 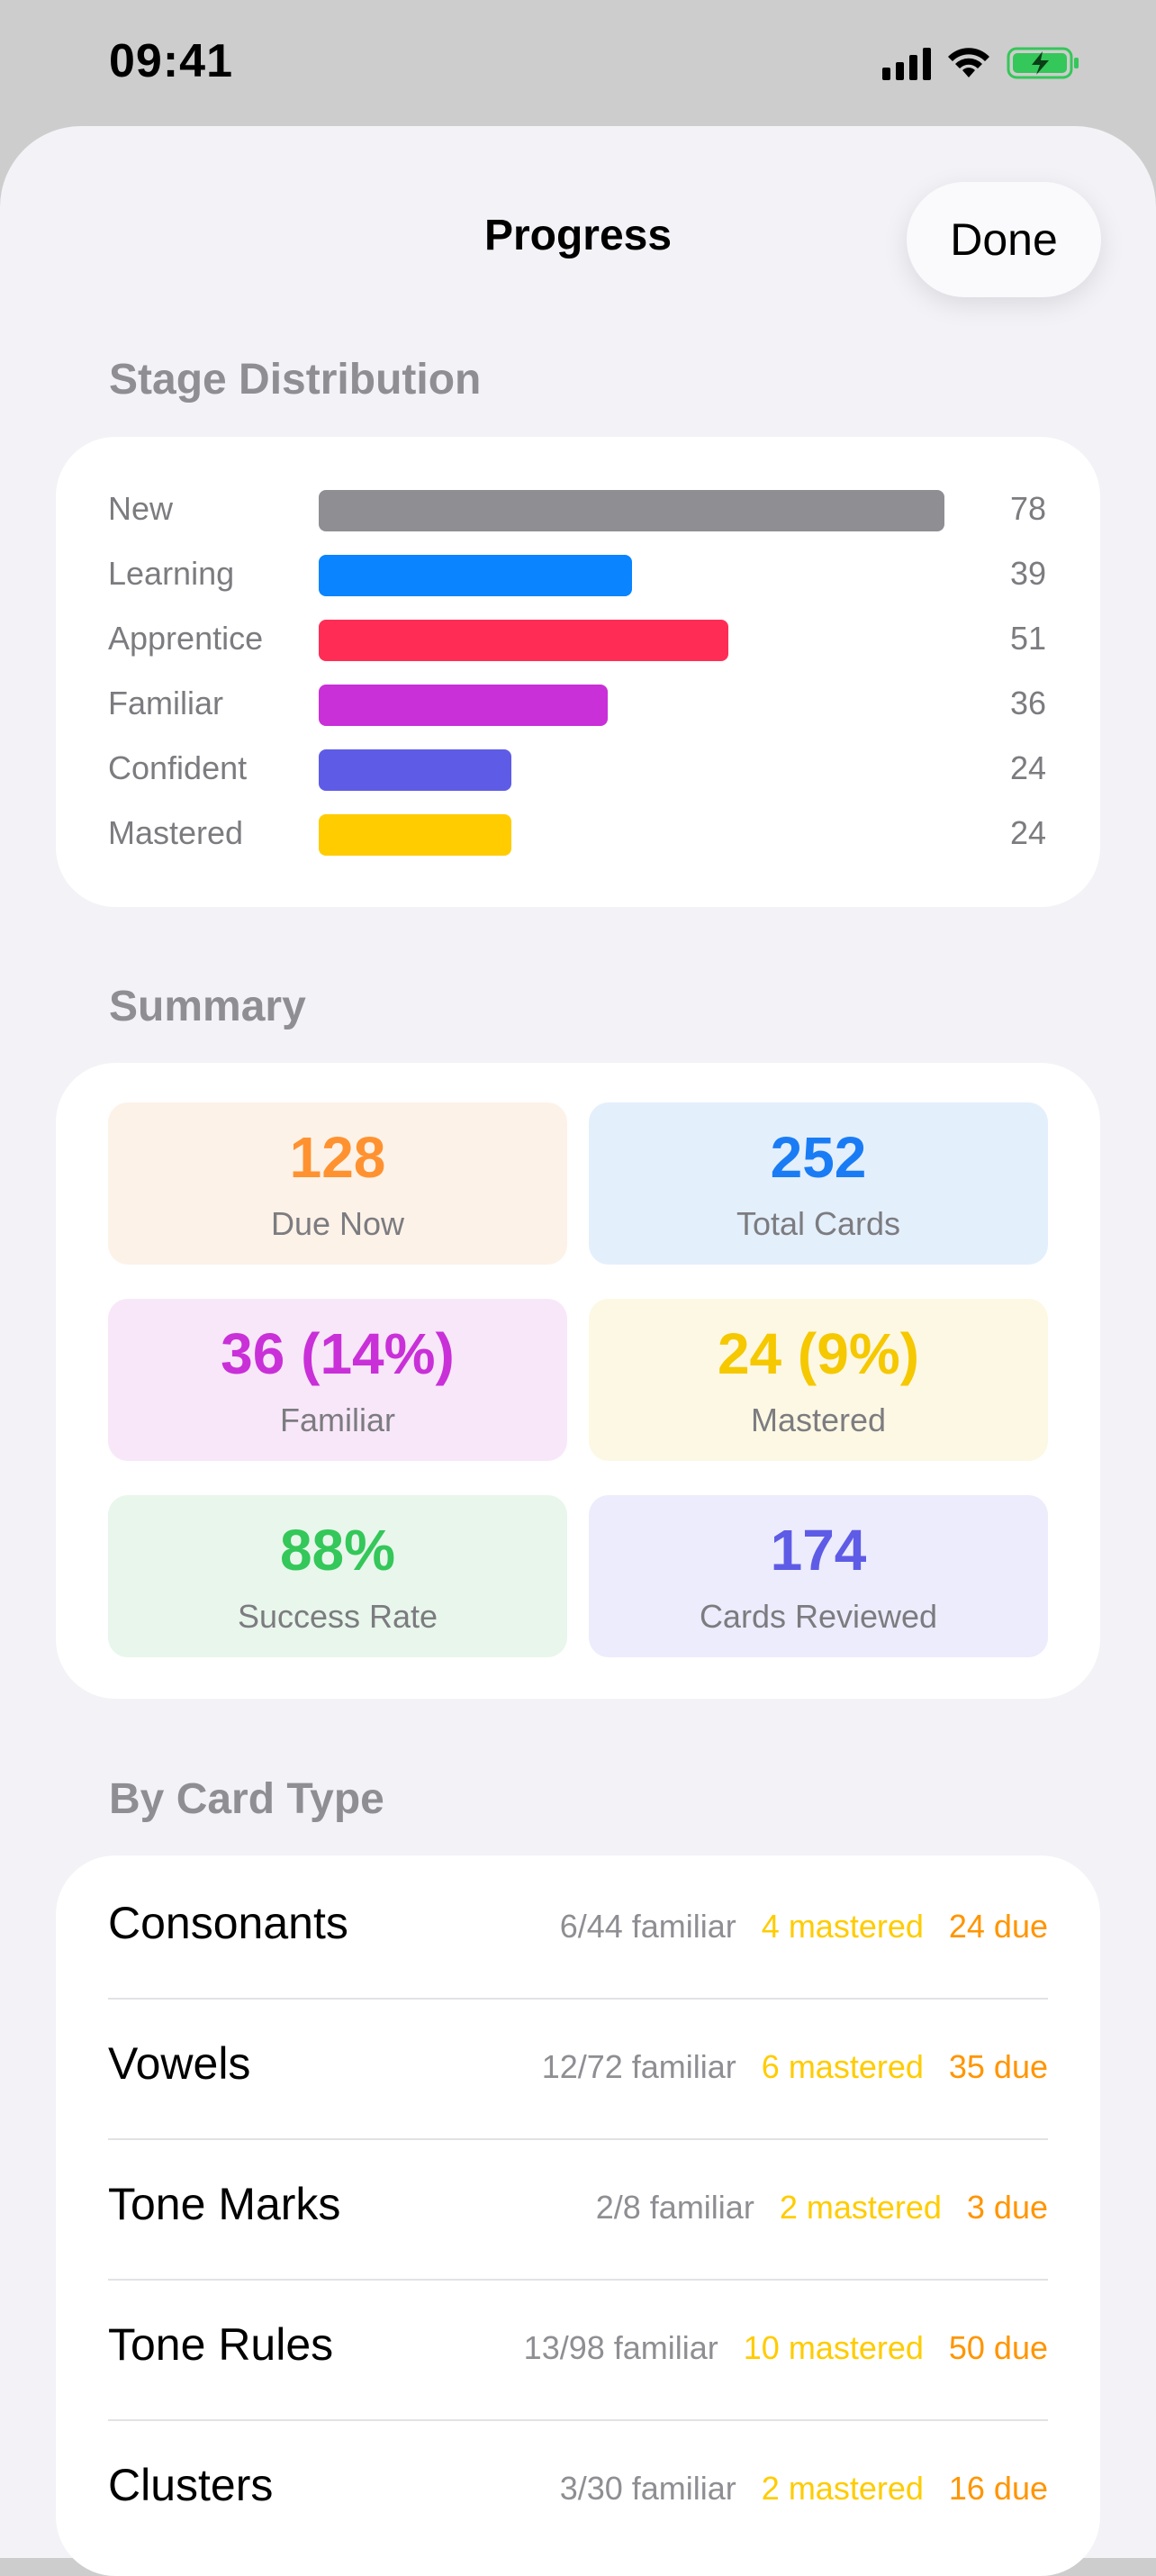 What do you see at coordinates (337, 1223) in the screenshot?
I see `summary-label: Due Now` at bounding box center [337, 1223].